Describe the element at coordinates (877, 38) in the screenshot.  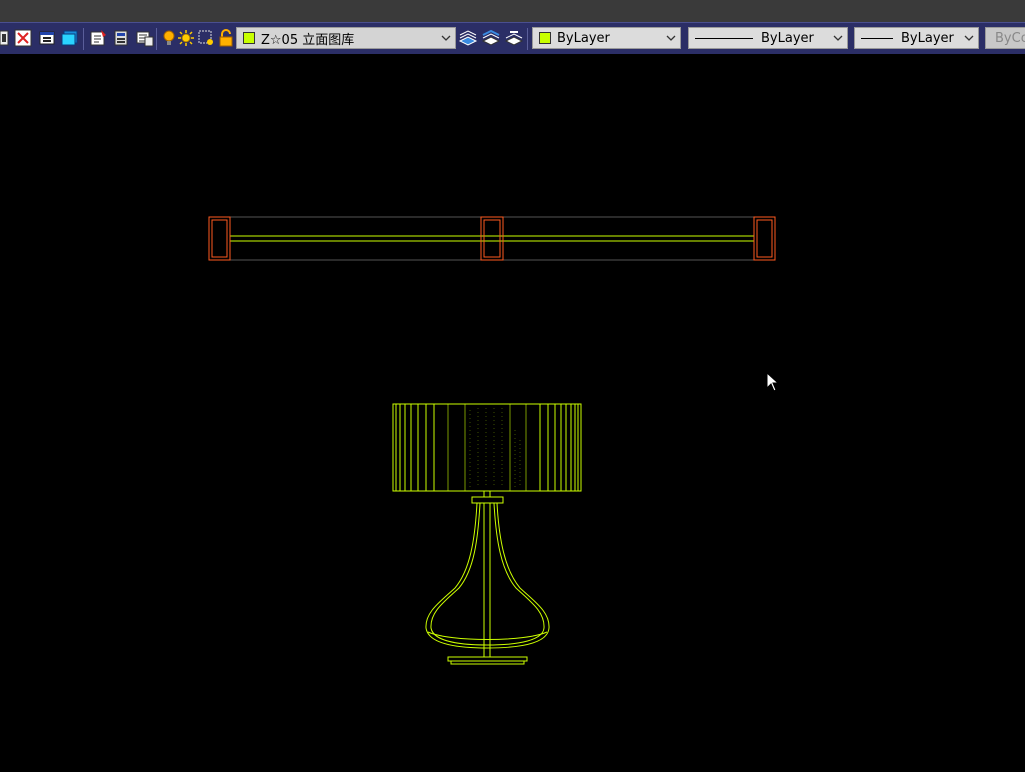
I see `lineweight-preview` at that location.